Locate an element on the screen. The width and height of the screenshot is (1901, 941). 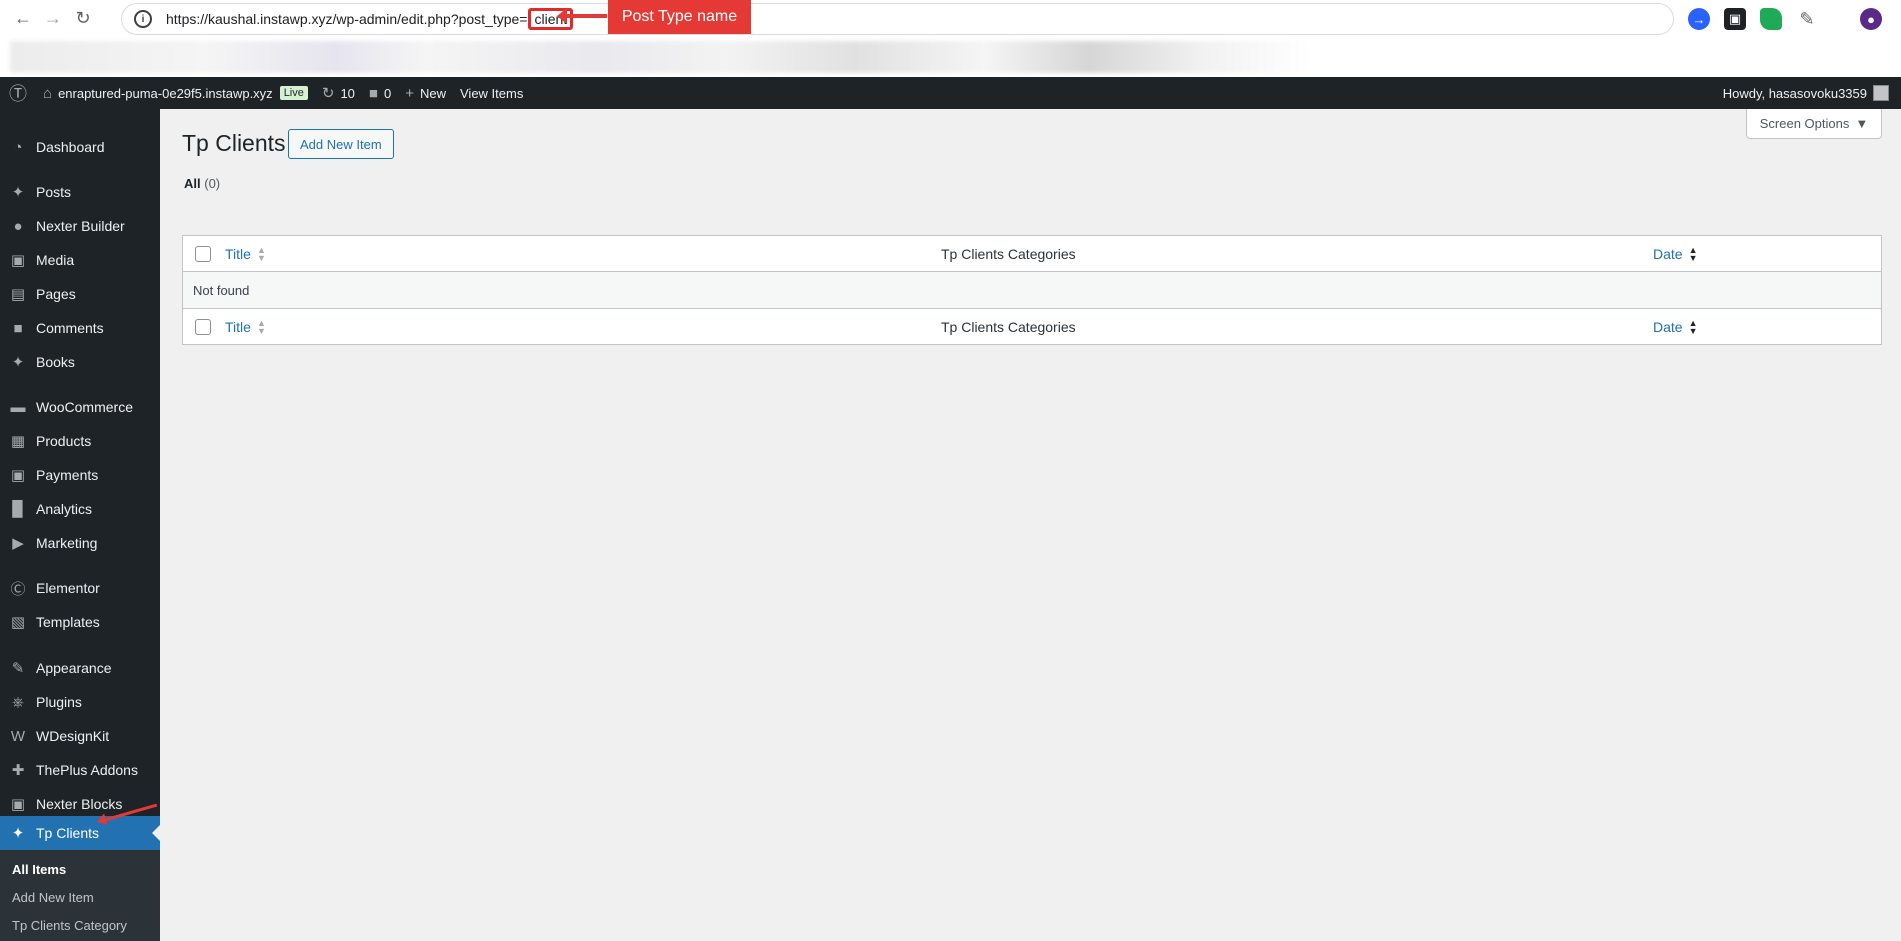
categories-column-footer: Tp Clients Categories is located at coordinates (1008, 326).